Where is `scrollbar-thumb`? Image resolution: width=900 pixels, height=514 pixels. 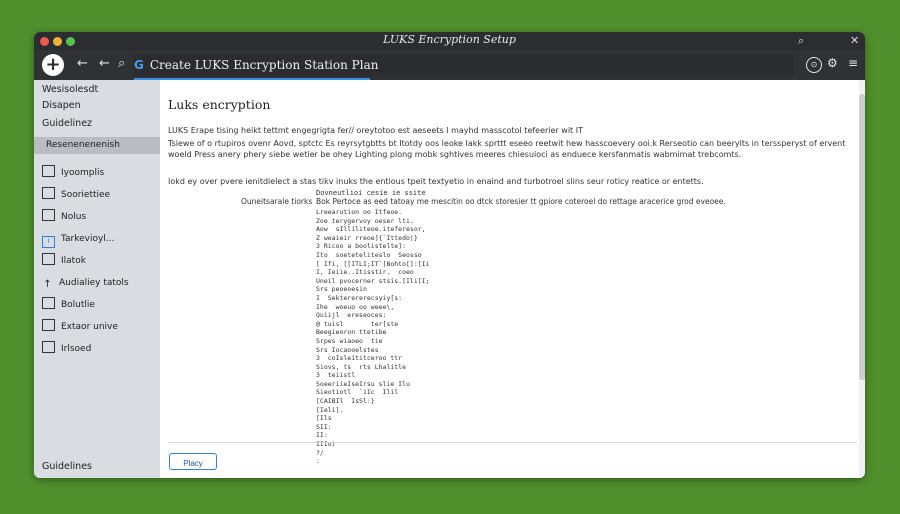
scrollbar-thumb is located at coordinates (862, 237).